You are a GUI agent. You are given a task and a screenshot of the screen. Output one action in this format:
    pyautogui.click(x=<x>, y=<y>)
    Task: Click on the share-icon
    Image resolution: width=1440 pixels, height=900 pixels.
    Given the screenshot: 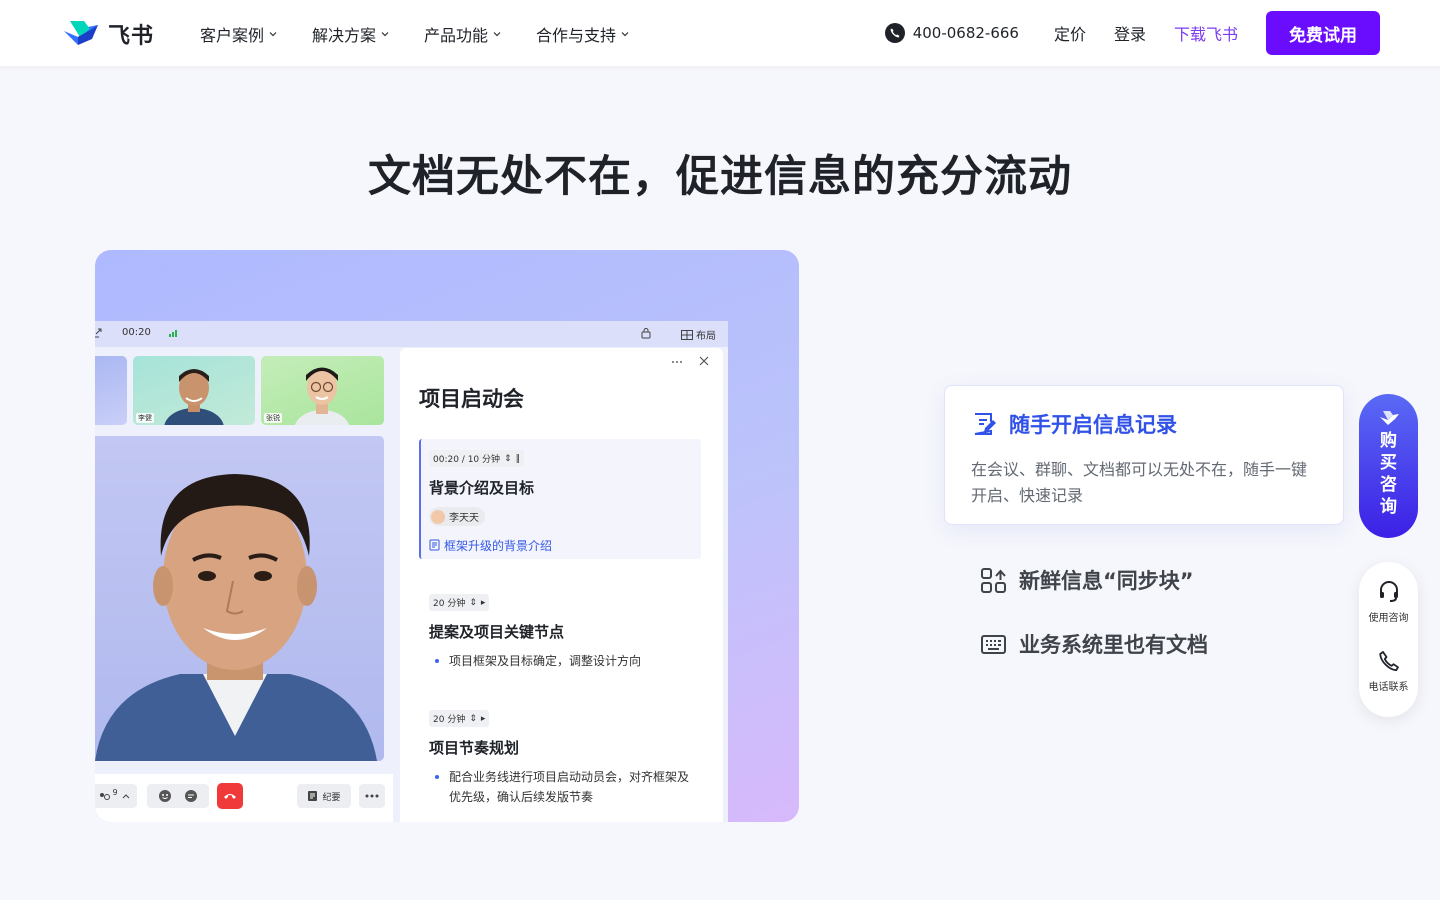 What is the action you would take?
    pyautogui.click(x=98, y=333)
    